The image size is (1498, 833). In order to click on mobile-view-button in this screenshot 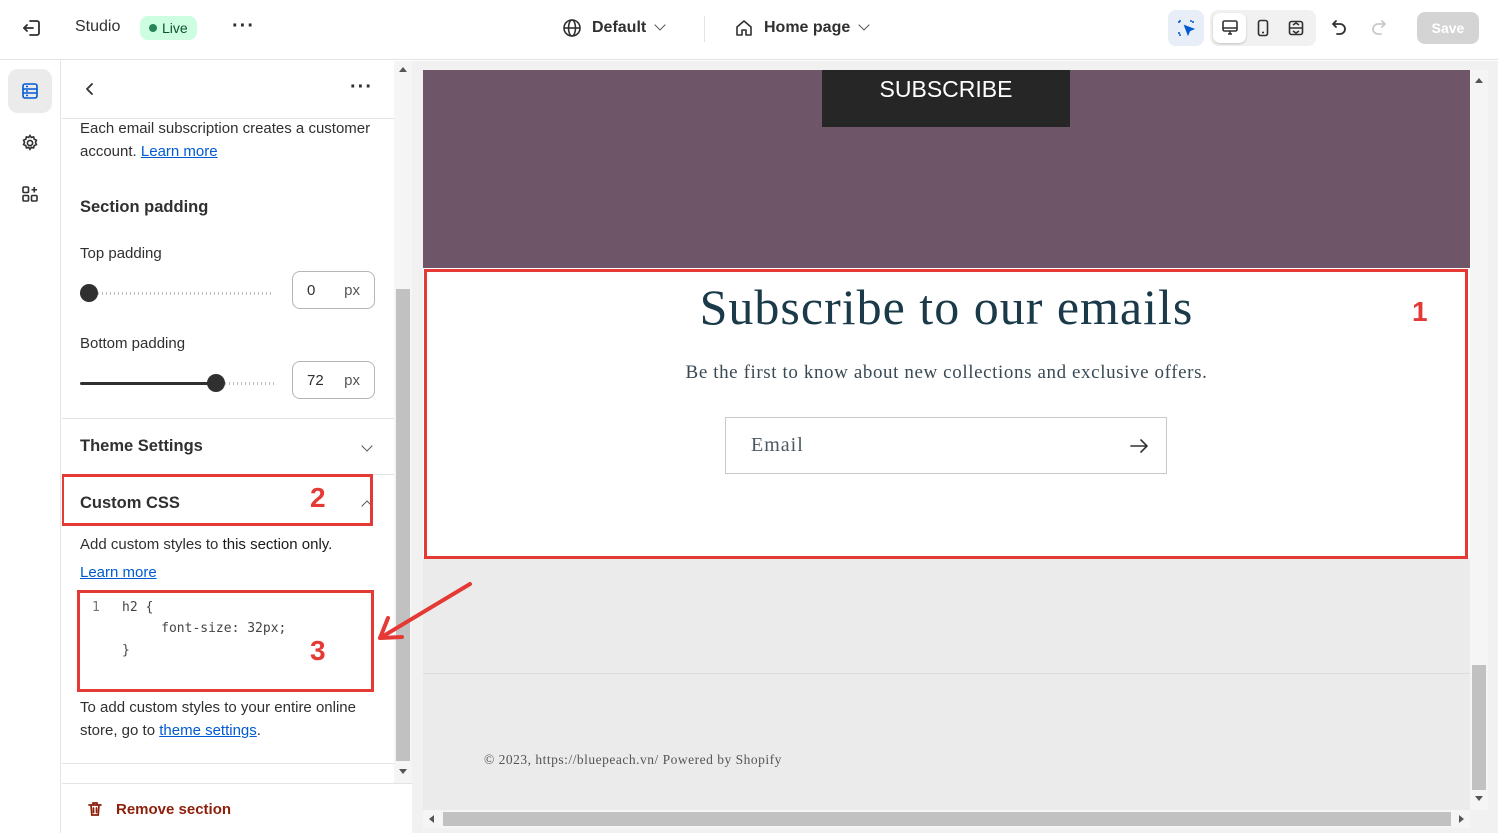, I will do `click(1262, 28)`.